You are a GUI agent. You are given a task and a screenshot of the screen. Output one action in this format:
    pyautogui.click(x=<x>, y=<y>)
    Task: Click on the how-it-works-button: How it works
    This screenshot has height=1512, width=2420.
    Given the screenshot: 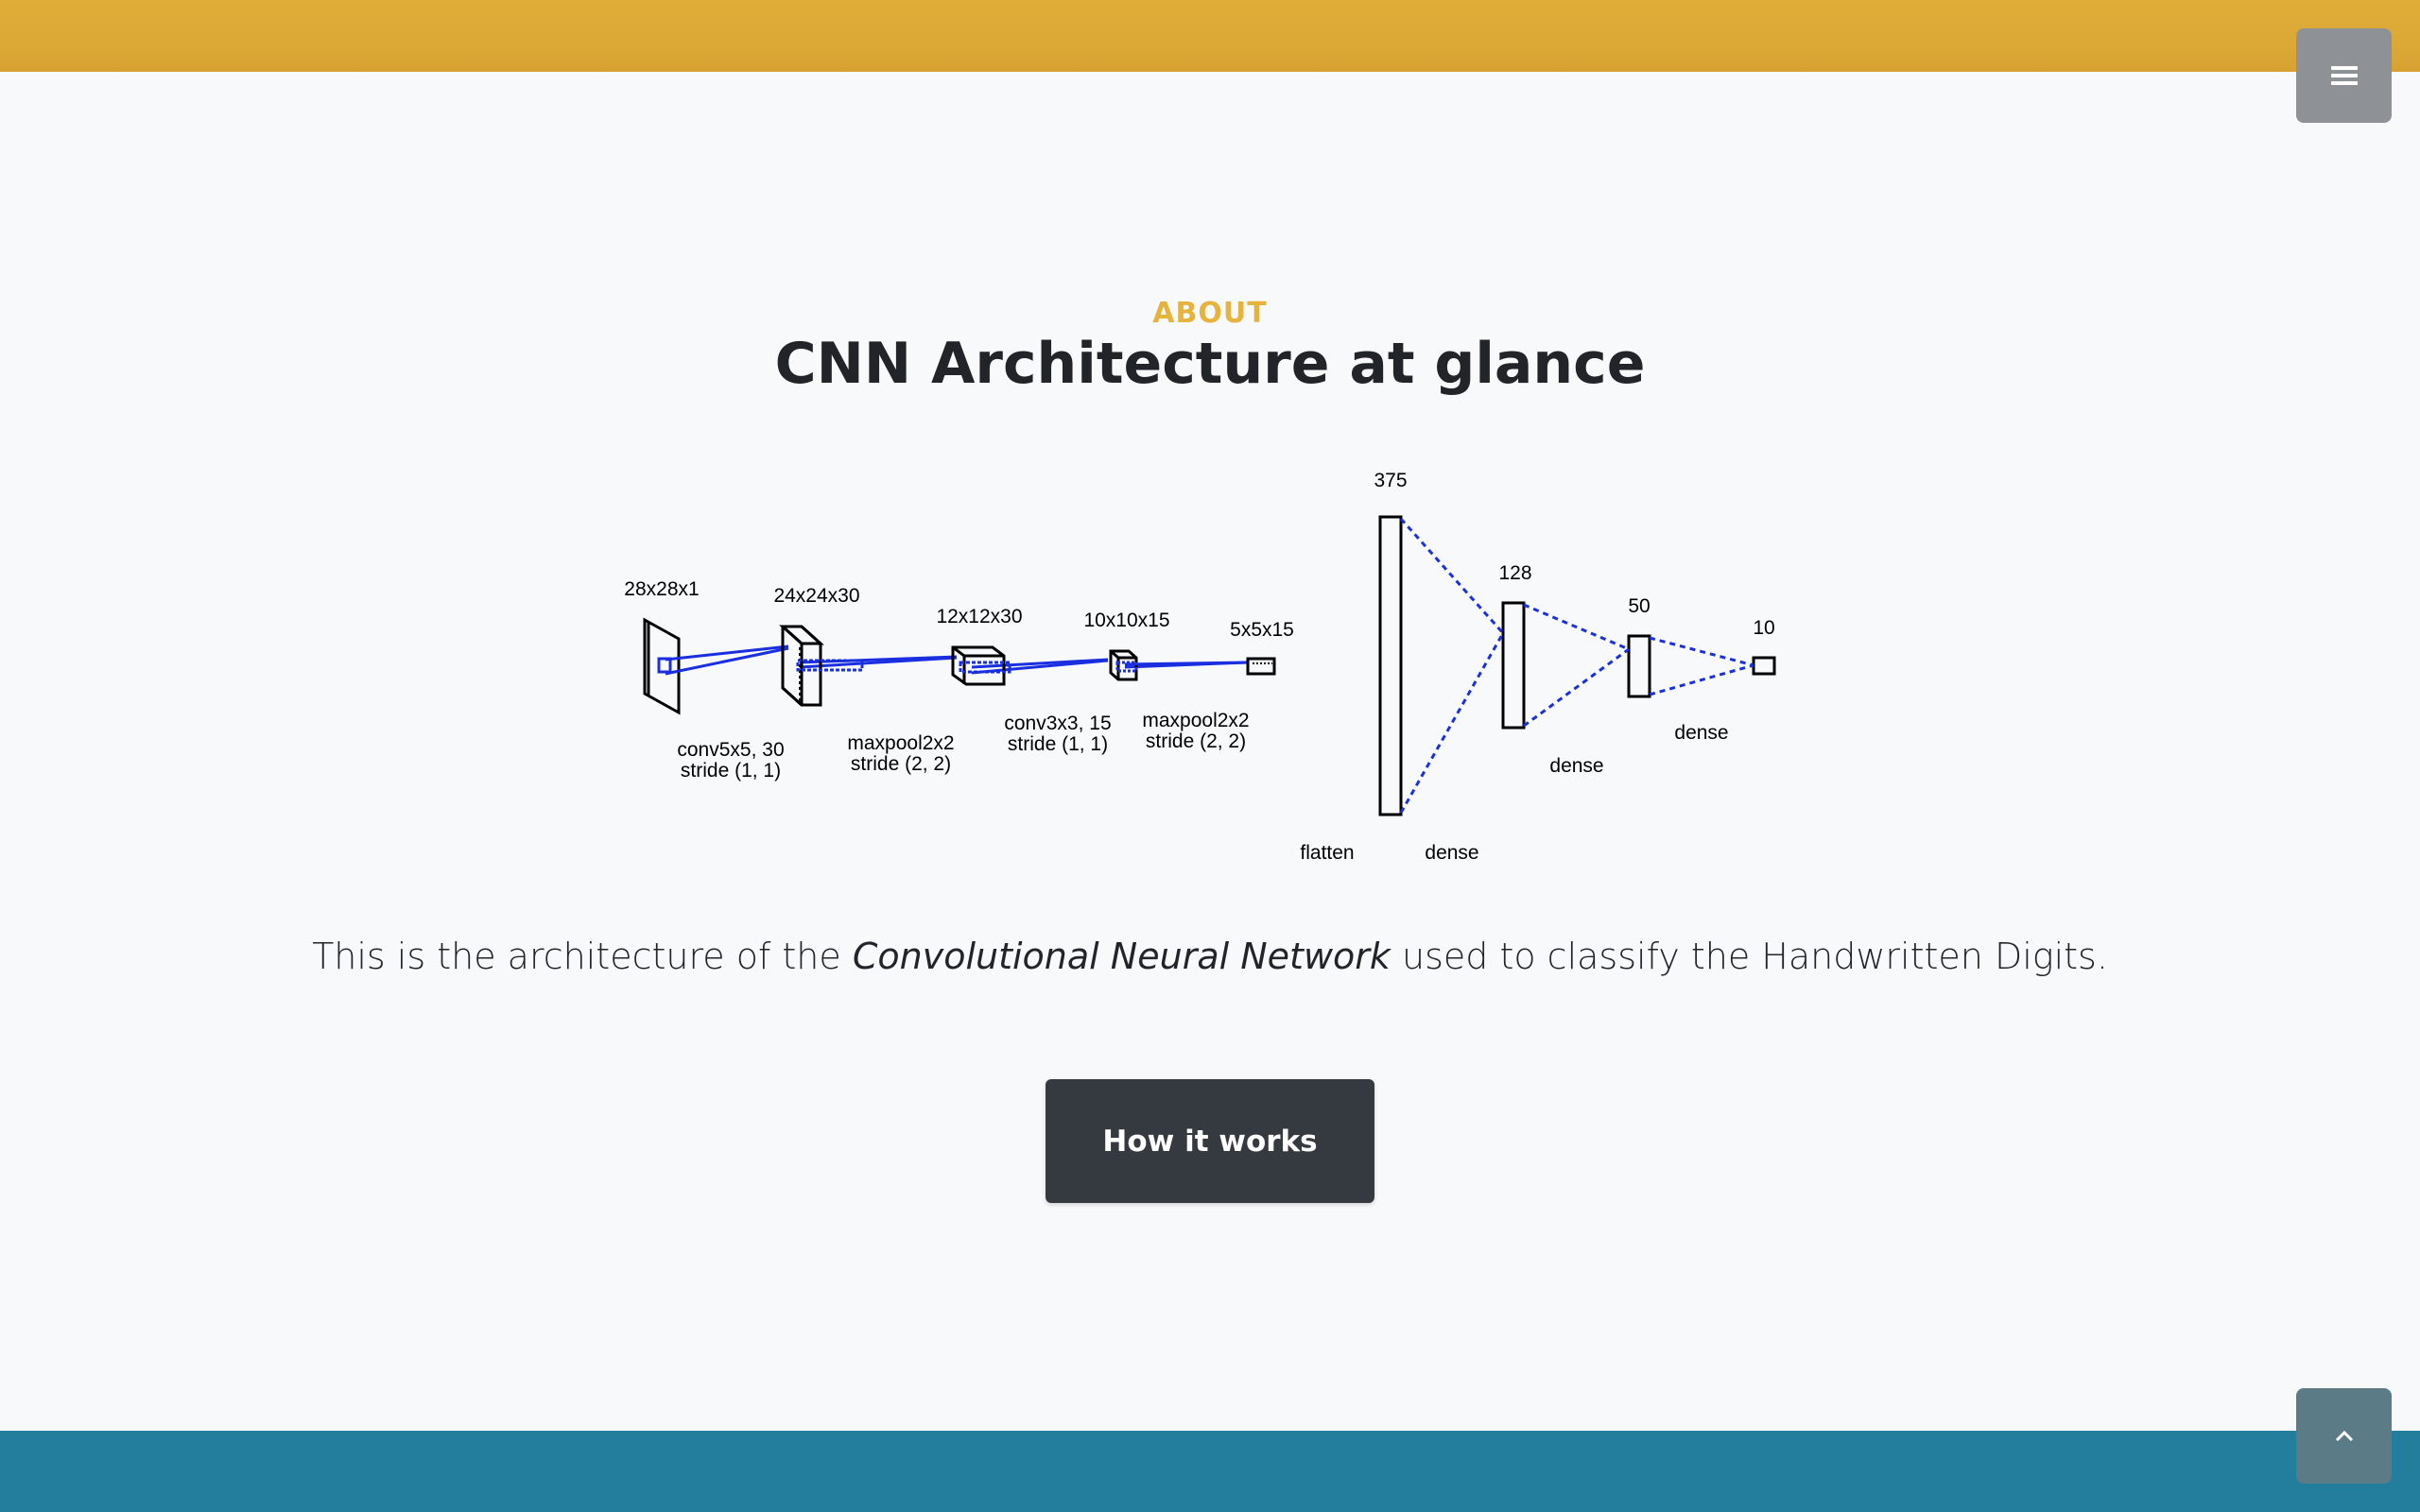 What is the action you would take?
    pyautogui.click(x=1210, y=1141)
    